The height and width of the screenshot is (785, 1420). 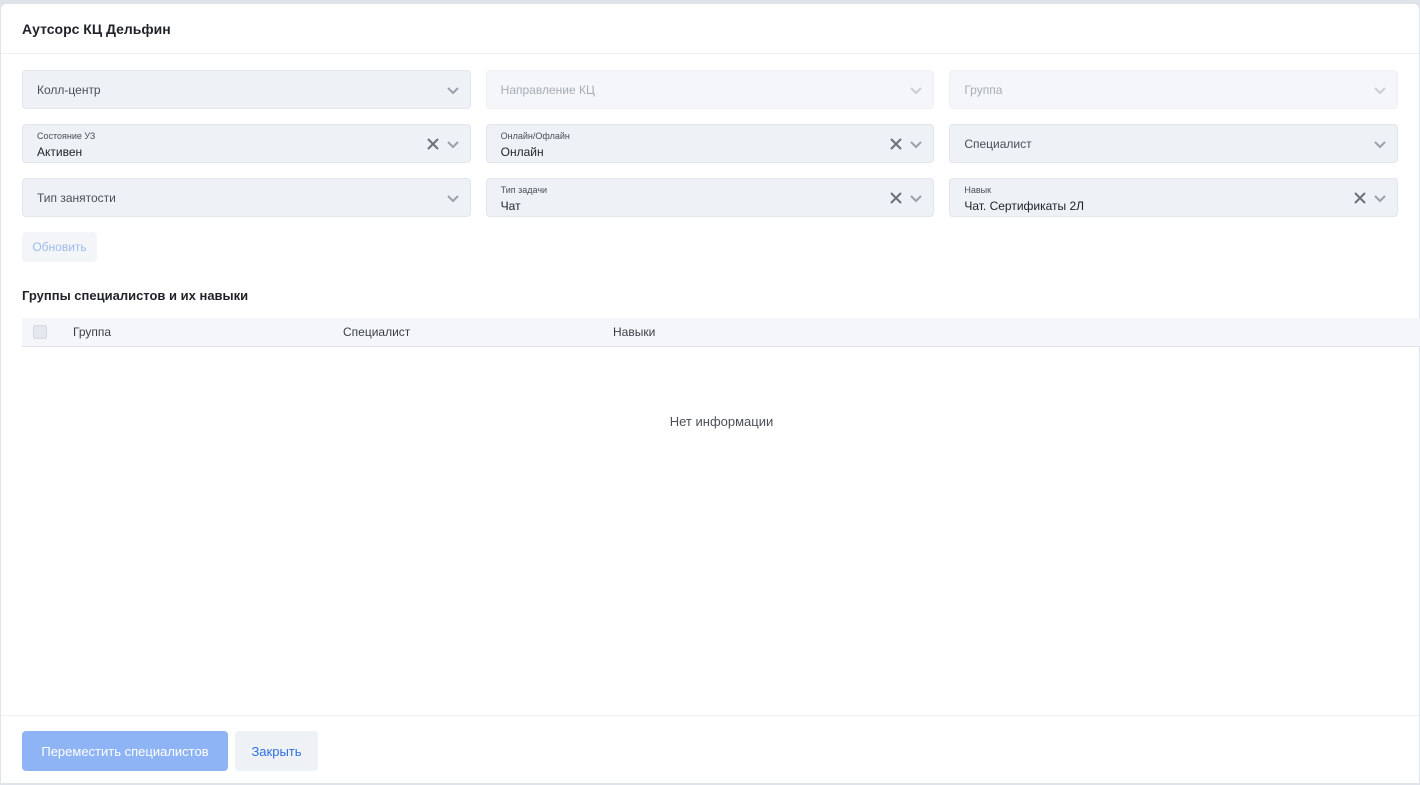 What do you see at coordinates (246, 143) in the screenshot?
I see `account-state-select: Состояние УЗ Активен` at bounding box center [246, 143].